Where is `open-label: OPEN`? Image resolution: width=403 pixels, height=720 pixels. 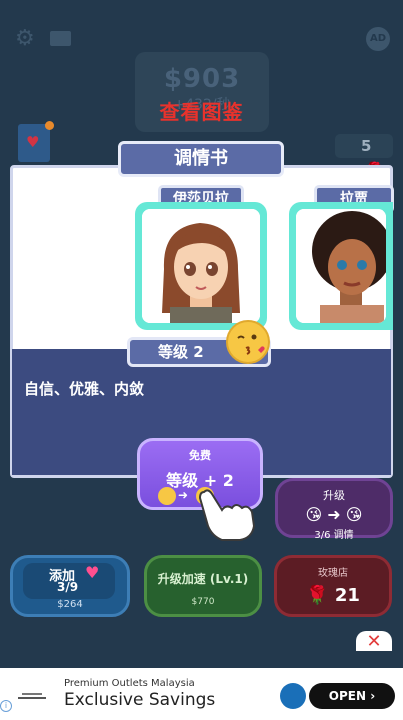
open-label: OPEN is located at coordinates (347, 696).